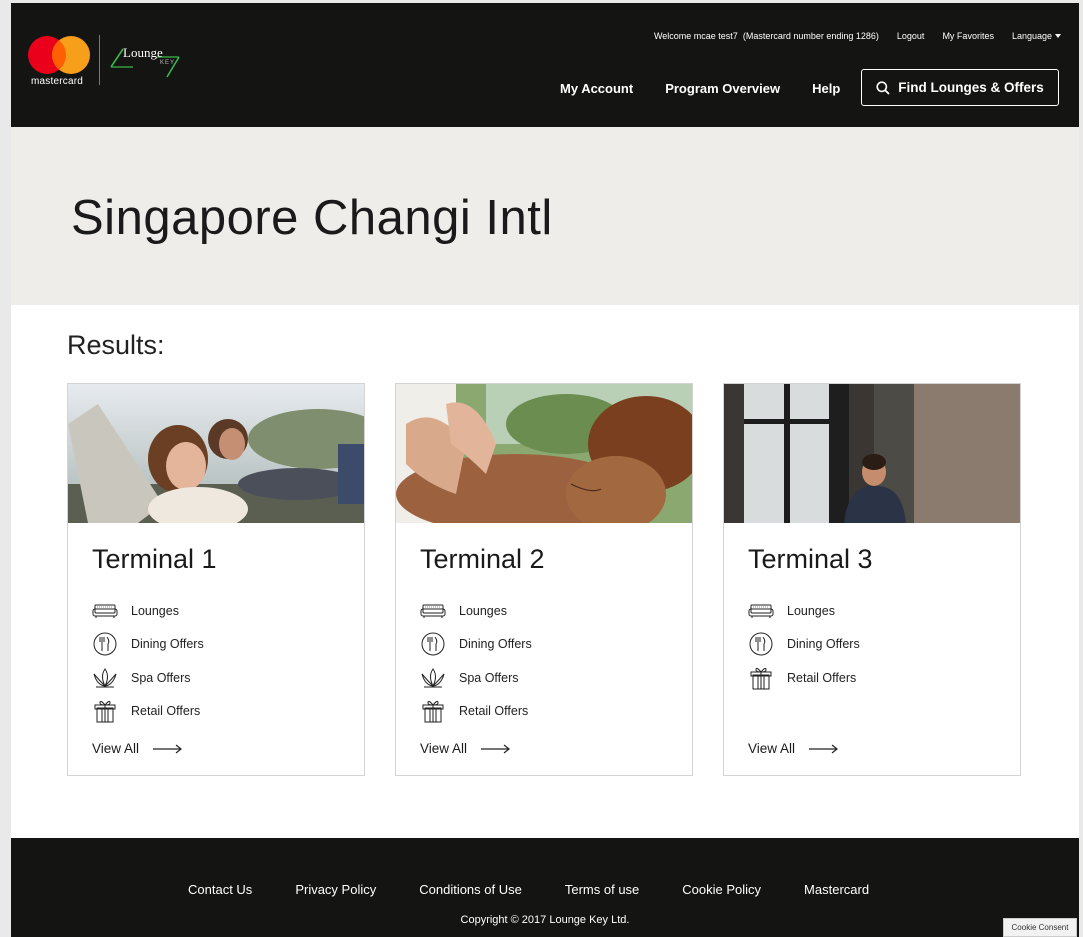  I want to click on logo-divider, so click(99, 60).